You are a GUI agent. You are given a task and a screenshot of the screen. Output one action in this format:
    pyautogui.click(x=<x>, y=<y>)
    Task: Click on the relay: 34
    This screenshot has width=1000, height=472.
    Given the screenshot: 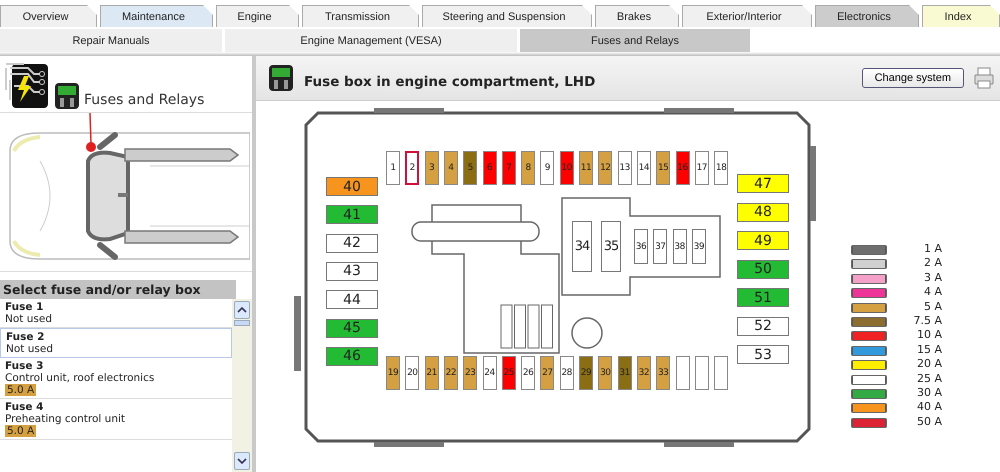 What is the action you would take?
    pyautogui.click(x=582, y=246)
    